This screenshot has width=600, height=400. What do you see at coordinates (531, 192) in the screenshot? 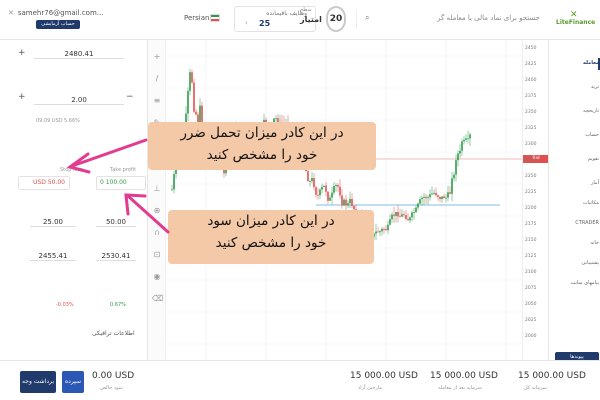
I see `price-tick: 2225` at bounding box center [531, 192].